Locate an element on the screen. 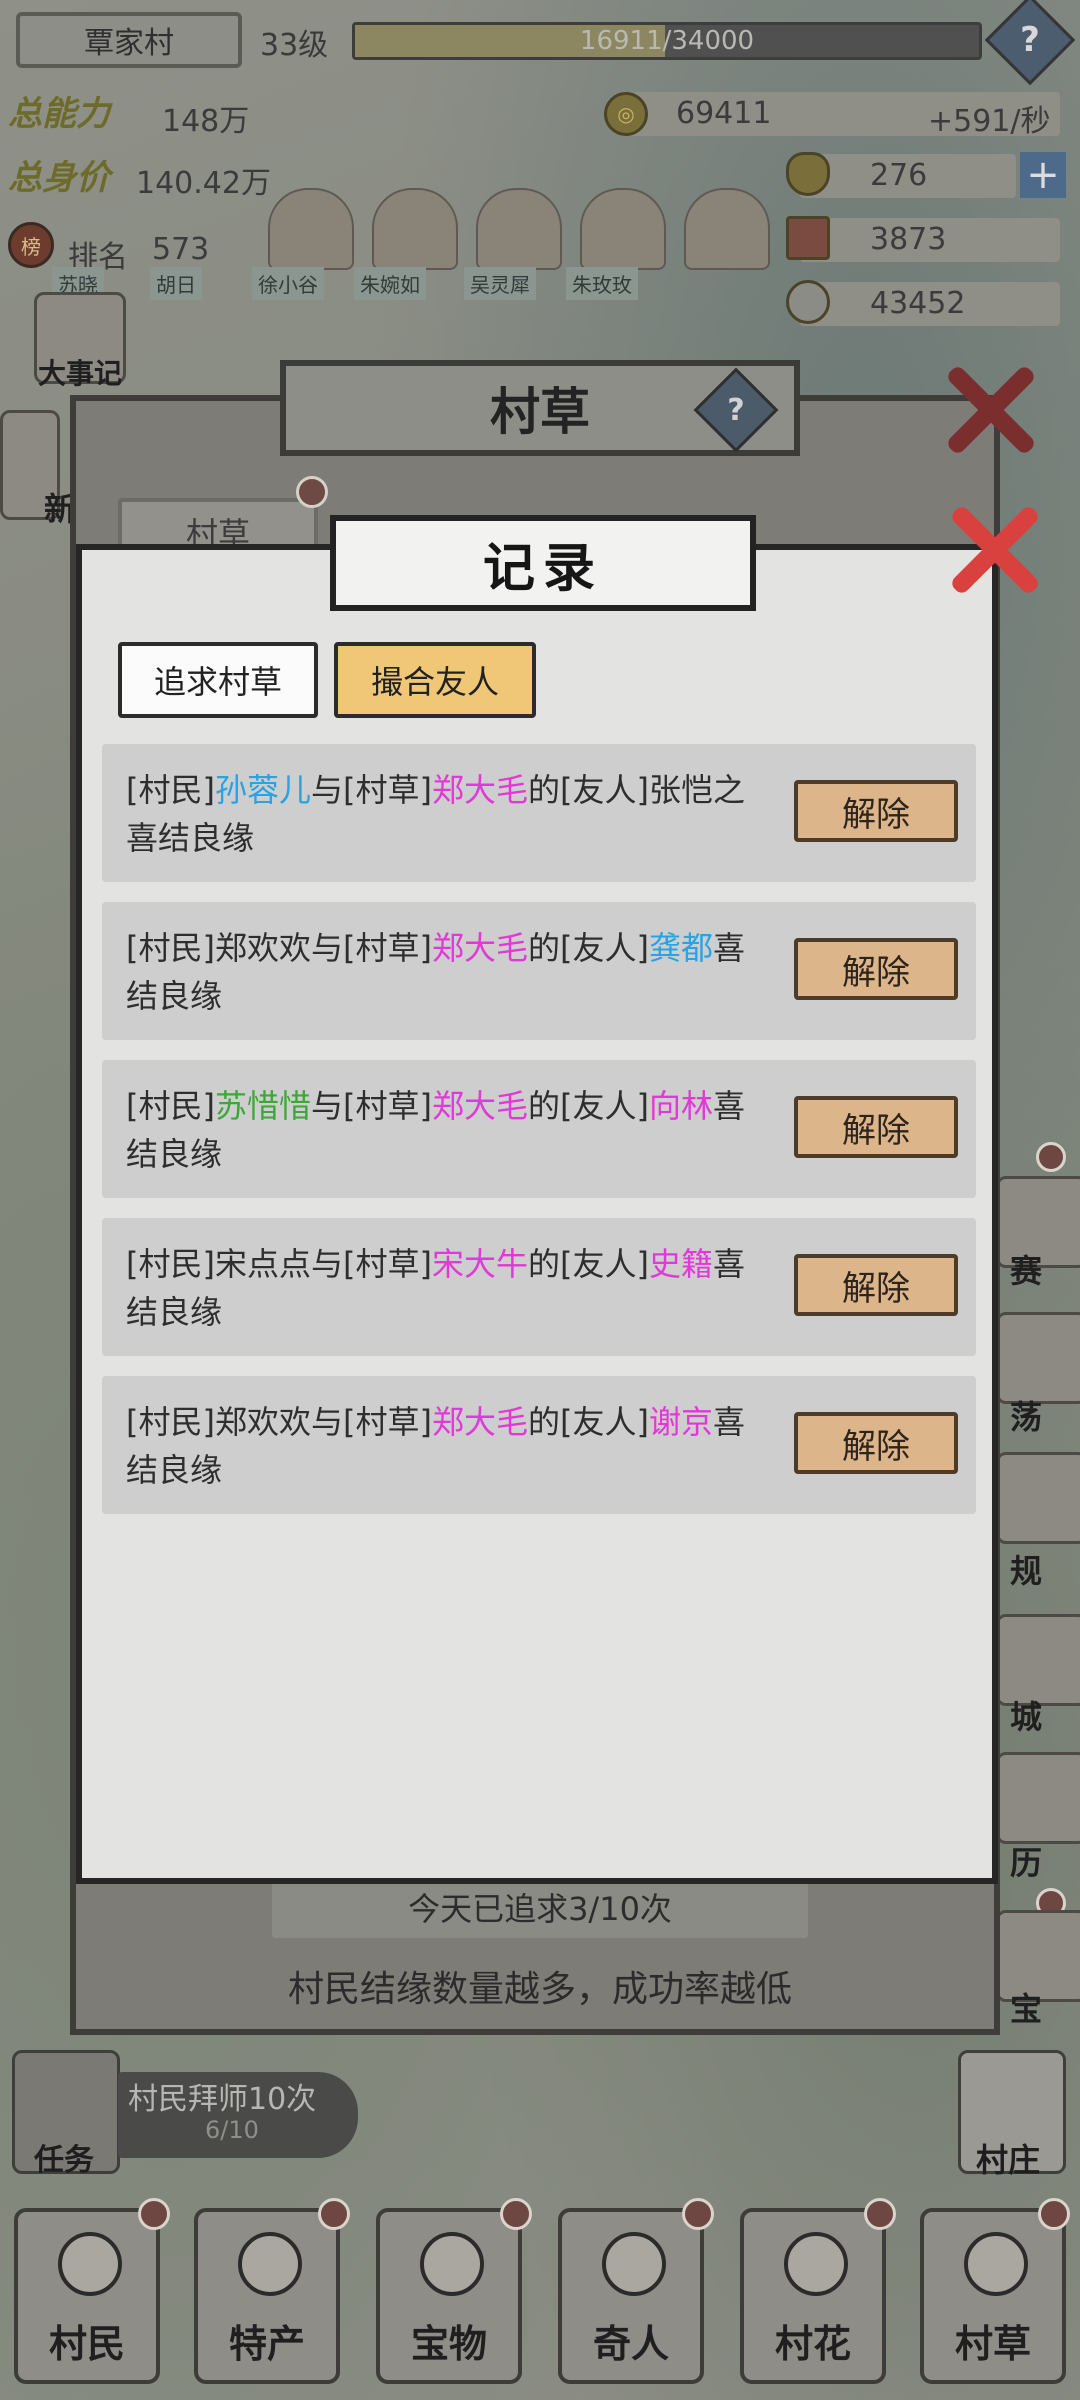 This screenshot has width=1080, height=2400. ticket-value: 3873 is located at coordinates (908, 239).